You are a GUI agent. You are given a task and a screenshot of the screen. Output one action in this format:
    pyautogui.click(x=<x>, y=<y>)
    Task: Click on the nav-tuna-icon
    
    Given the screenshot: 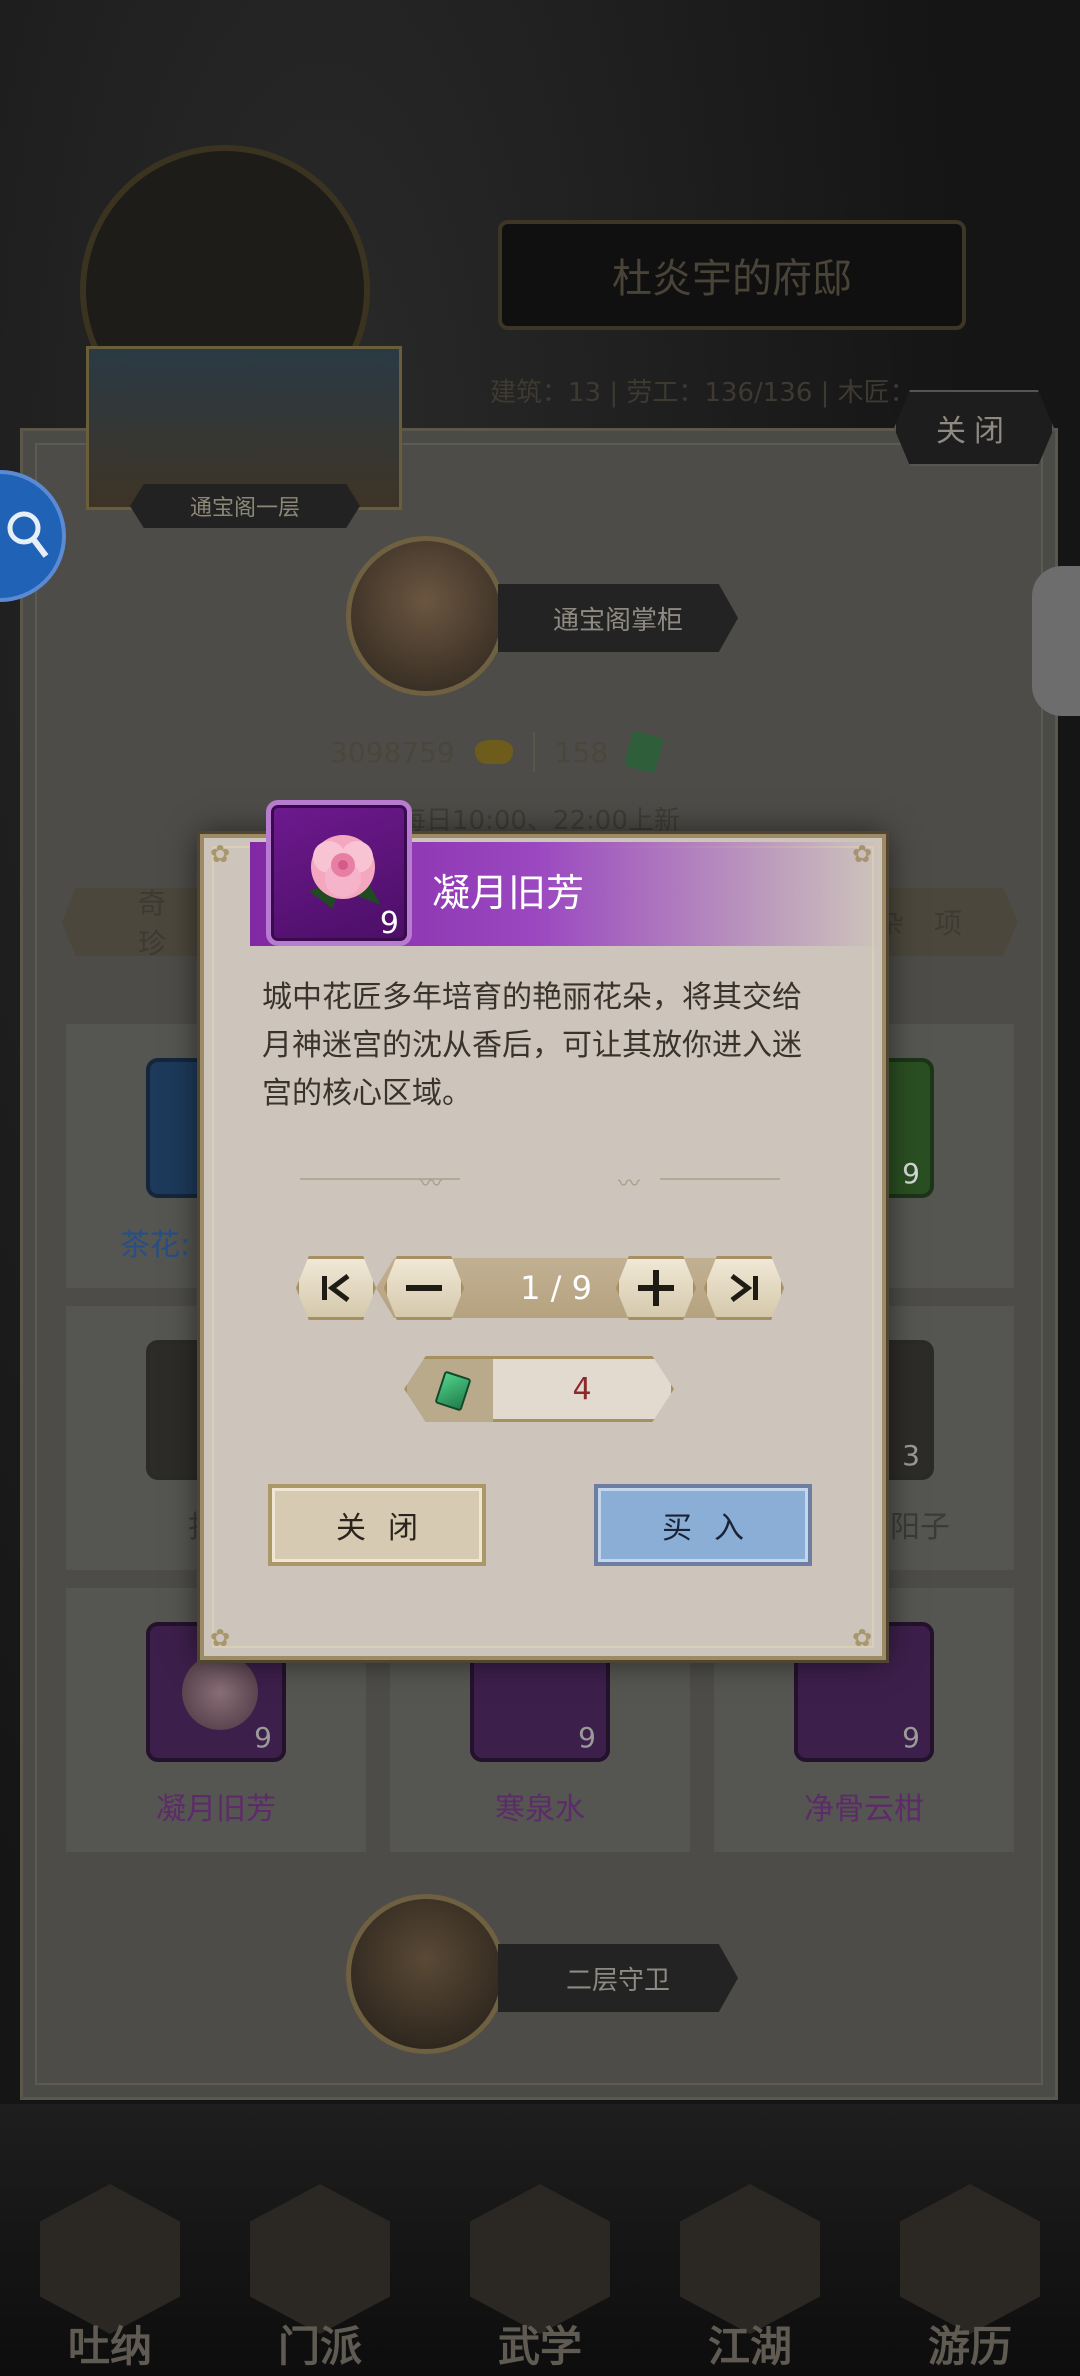 What is the action you would take?
    pyautogui.click(x=110, y=2259)
    